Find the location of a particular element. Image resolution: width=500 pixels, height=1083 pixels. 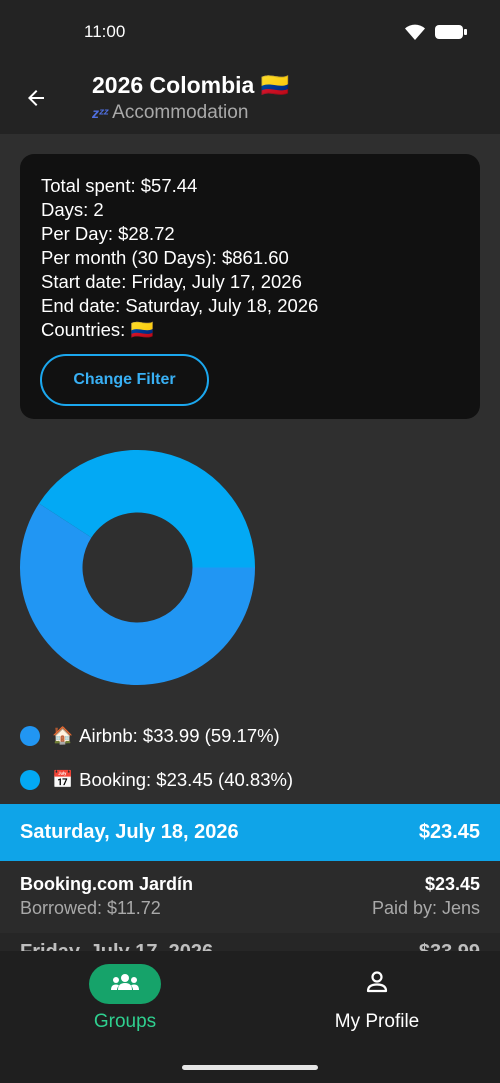

bottom-navigation: Groups My Profile is located at coordinates (250, 1017).